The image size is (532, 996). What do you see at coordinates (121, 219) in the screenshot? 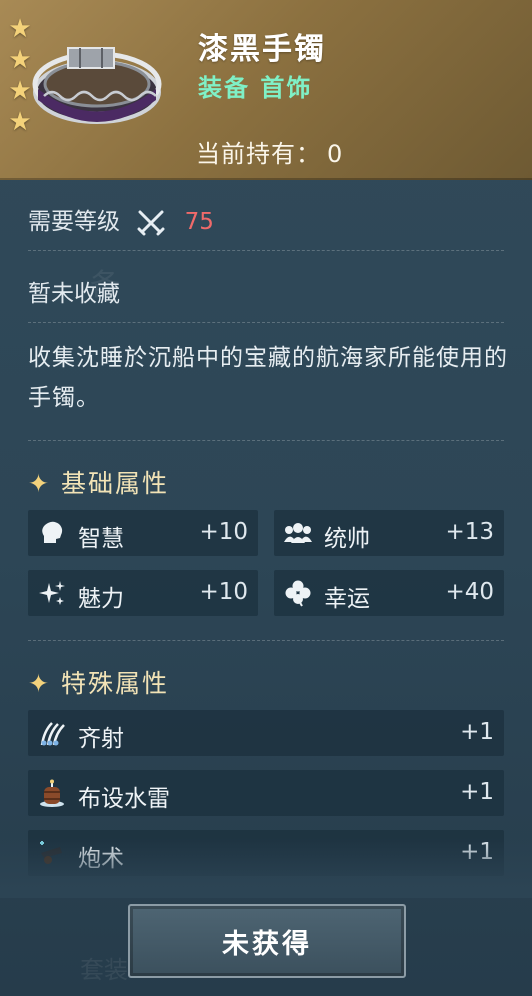
I see `required-level-row: 需要等级 75` at bounding box center [121, 219].